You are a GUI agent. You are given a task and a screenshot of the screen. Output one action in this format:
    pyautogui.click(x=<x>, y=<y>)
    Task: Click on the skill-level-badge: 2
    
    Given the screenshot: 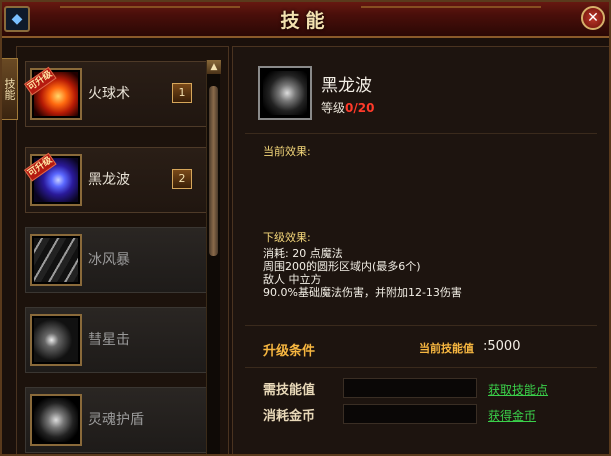 What is the action you would take?
    pyautogui.click(x=182, y=179)
    